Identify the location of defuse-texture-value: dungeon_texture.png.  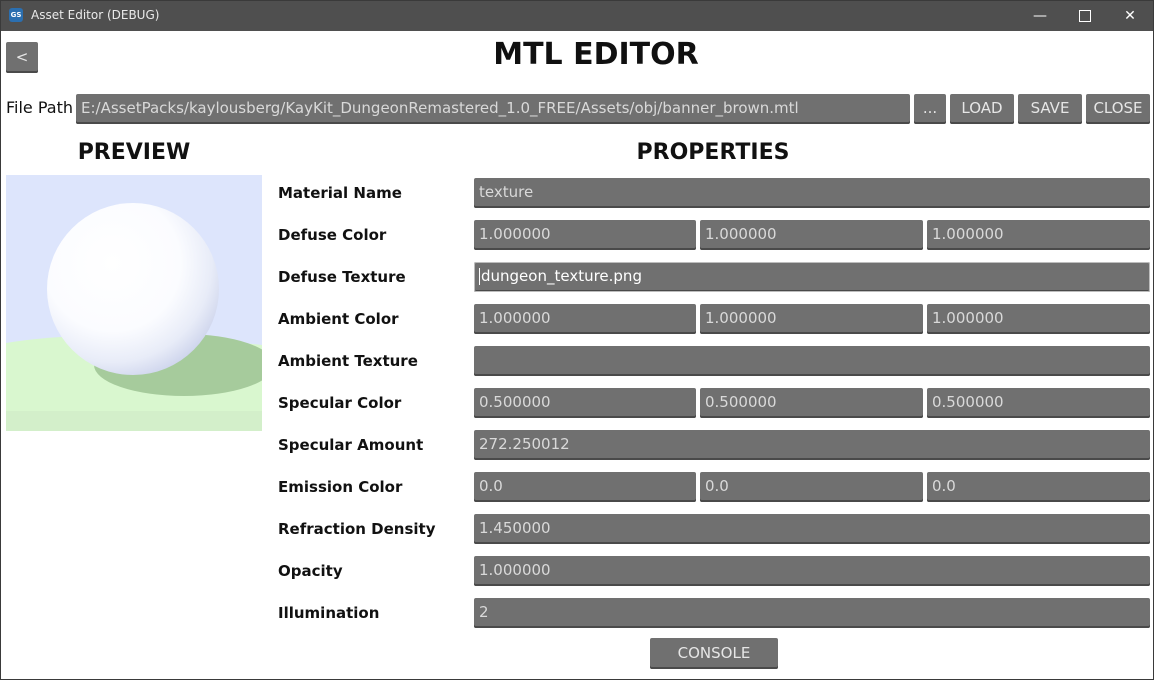
(561, 276).